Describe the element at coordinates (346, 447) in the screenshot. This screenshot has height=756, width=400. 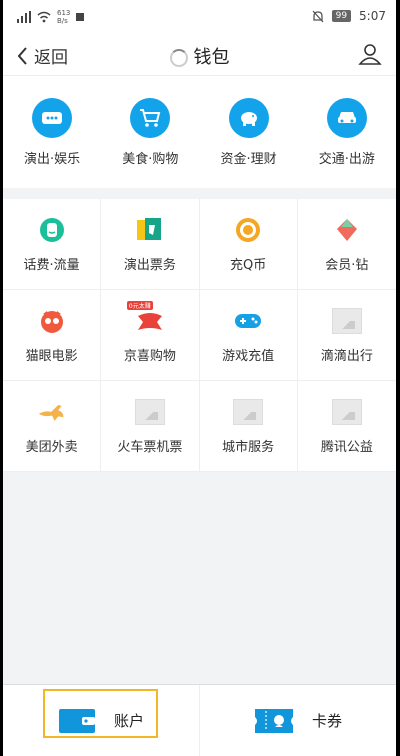
I see `service-label: 腾讯公益` at that location.